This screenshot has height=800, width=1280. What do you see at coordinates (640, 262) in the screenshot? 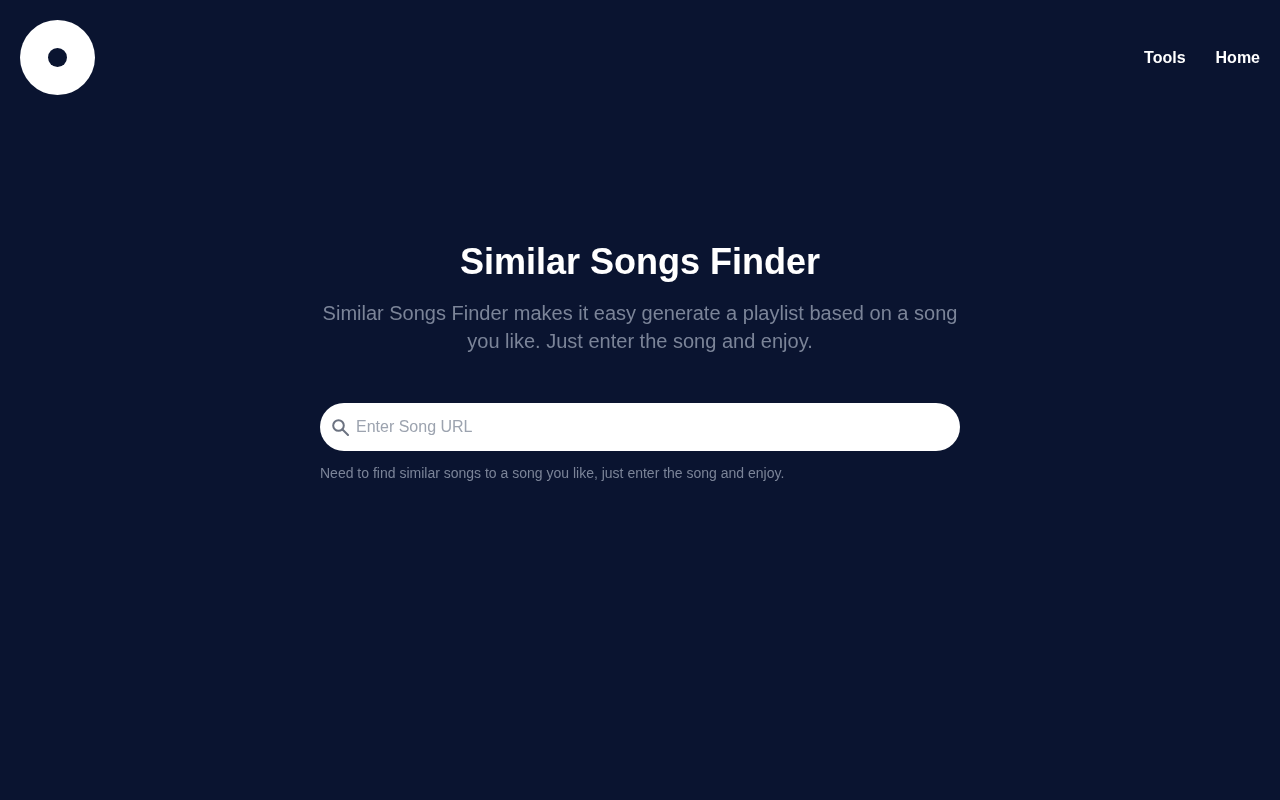
I see `page-title: Similar Songs Finder` at bounding box center [640, 262].